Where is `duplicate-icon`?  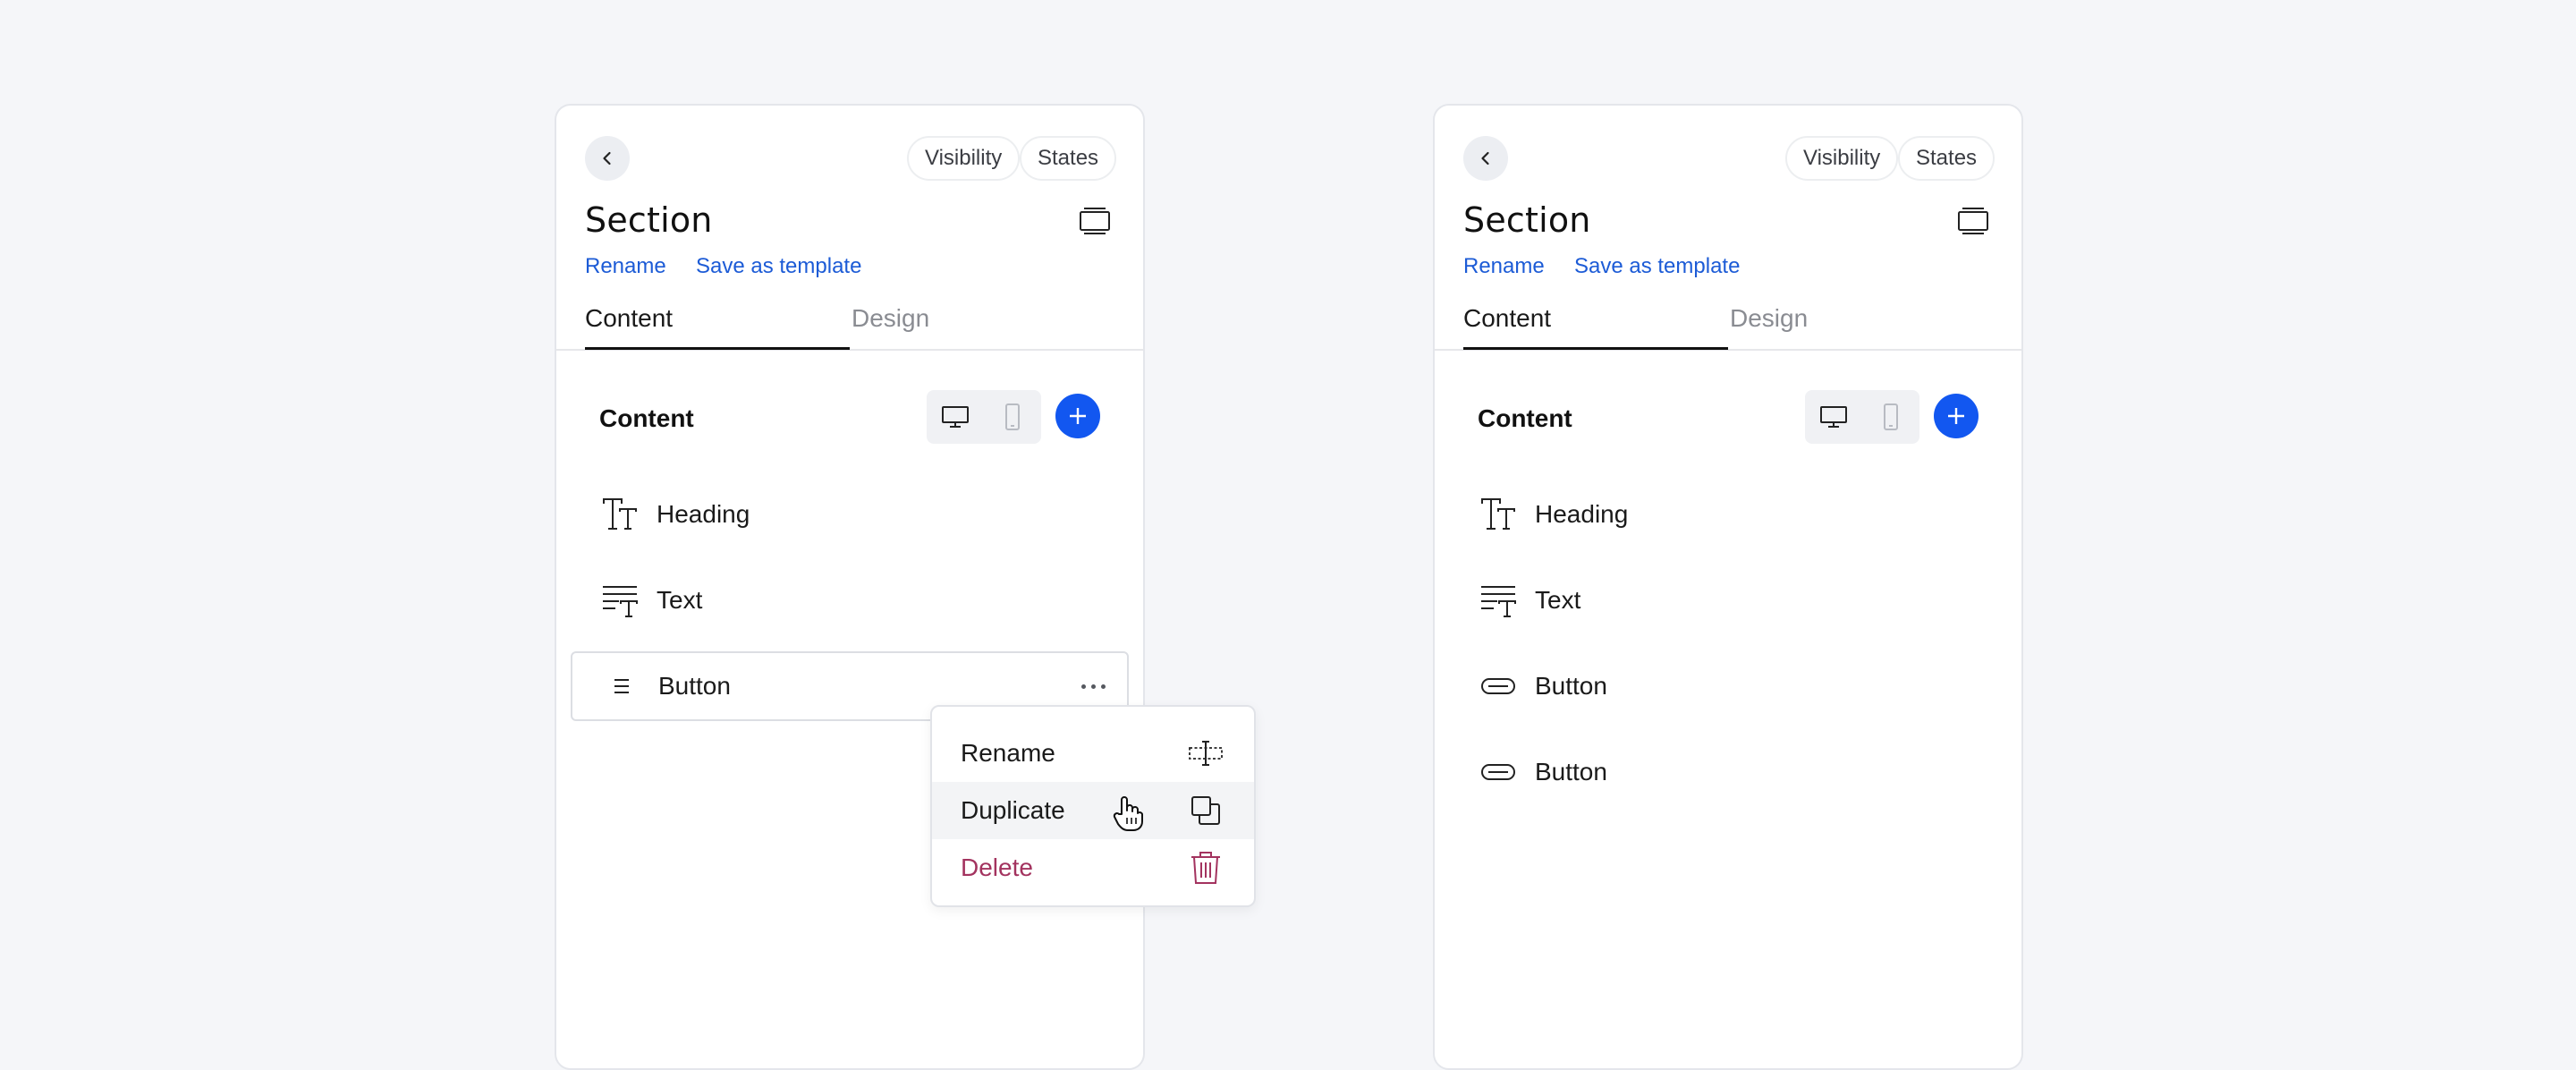 duplicate-icon is located at coordinates (1205, 811).